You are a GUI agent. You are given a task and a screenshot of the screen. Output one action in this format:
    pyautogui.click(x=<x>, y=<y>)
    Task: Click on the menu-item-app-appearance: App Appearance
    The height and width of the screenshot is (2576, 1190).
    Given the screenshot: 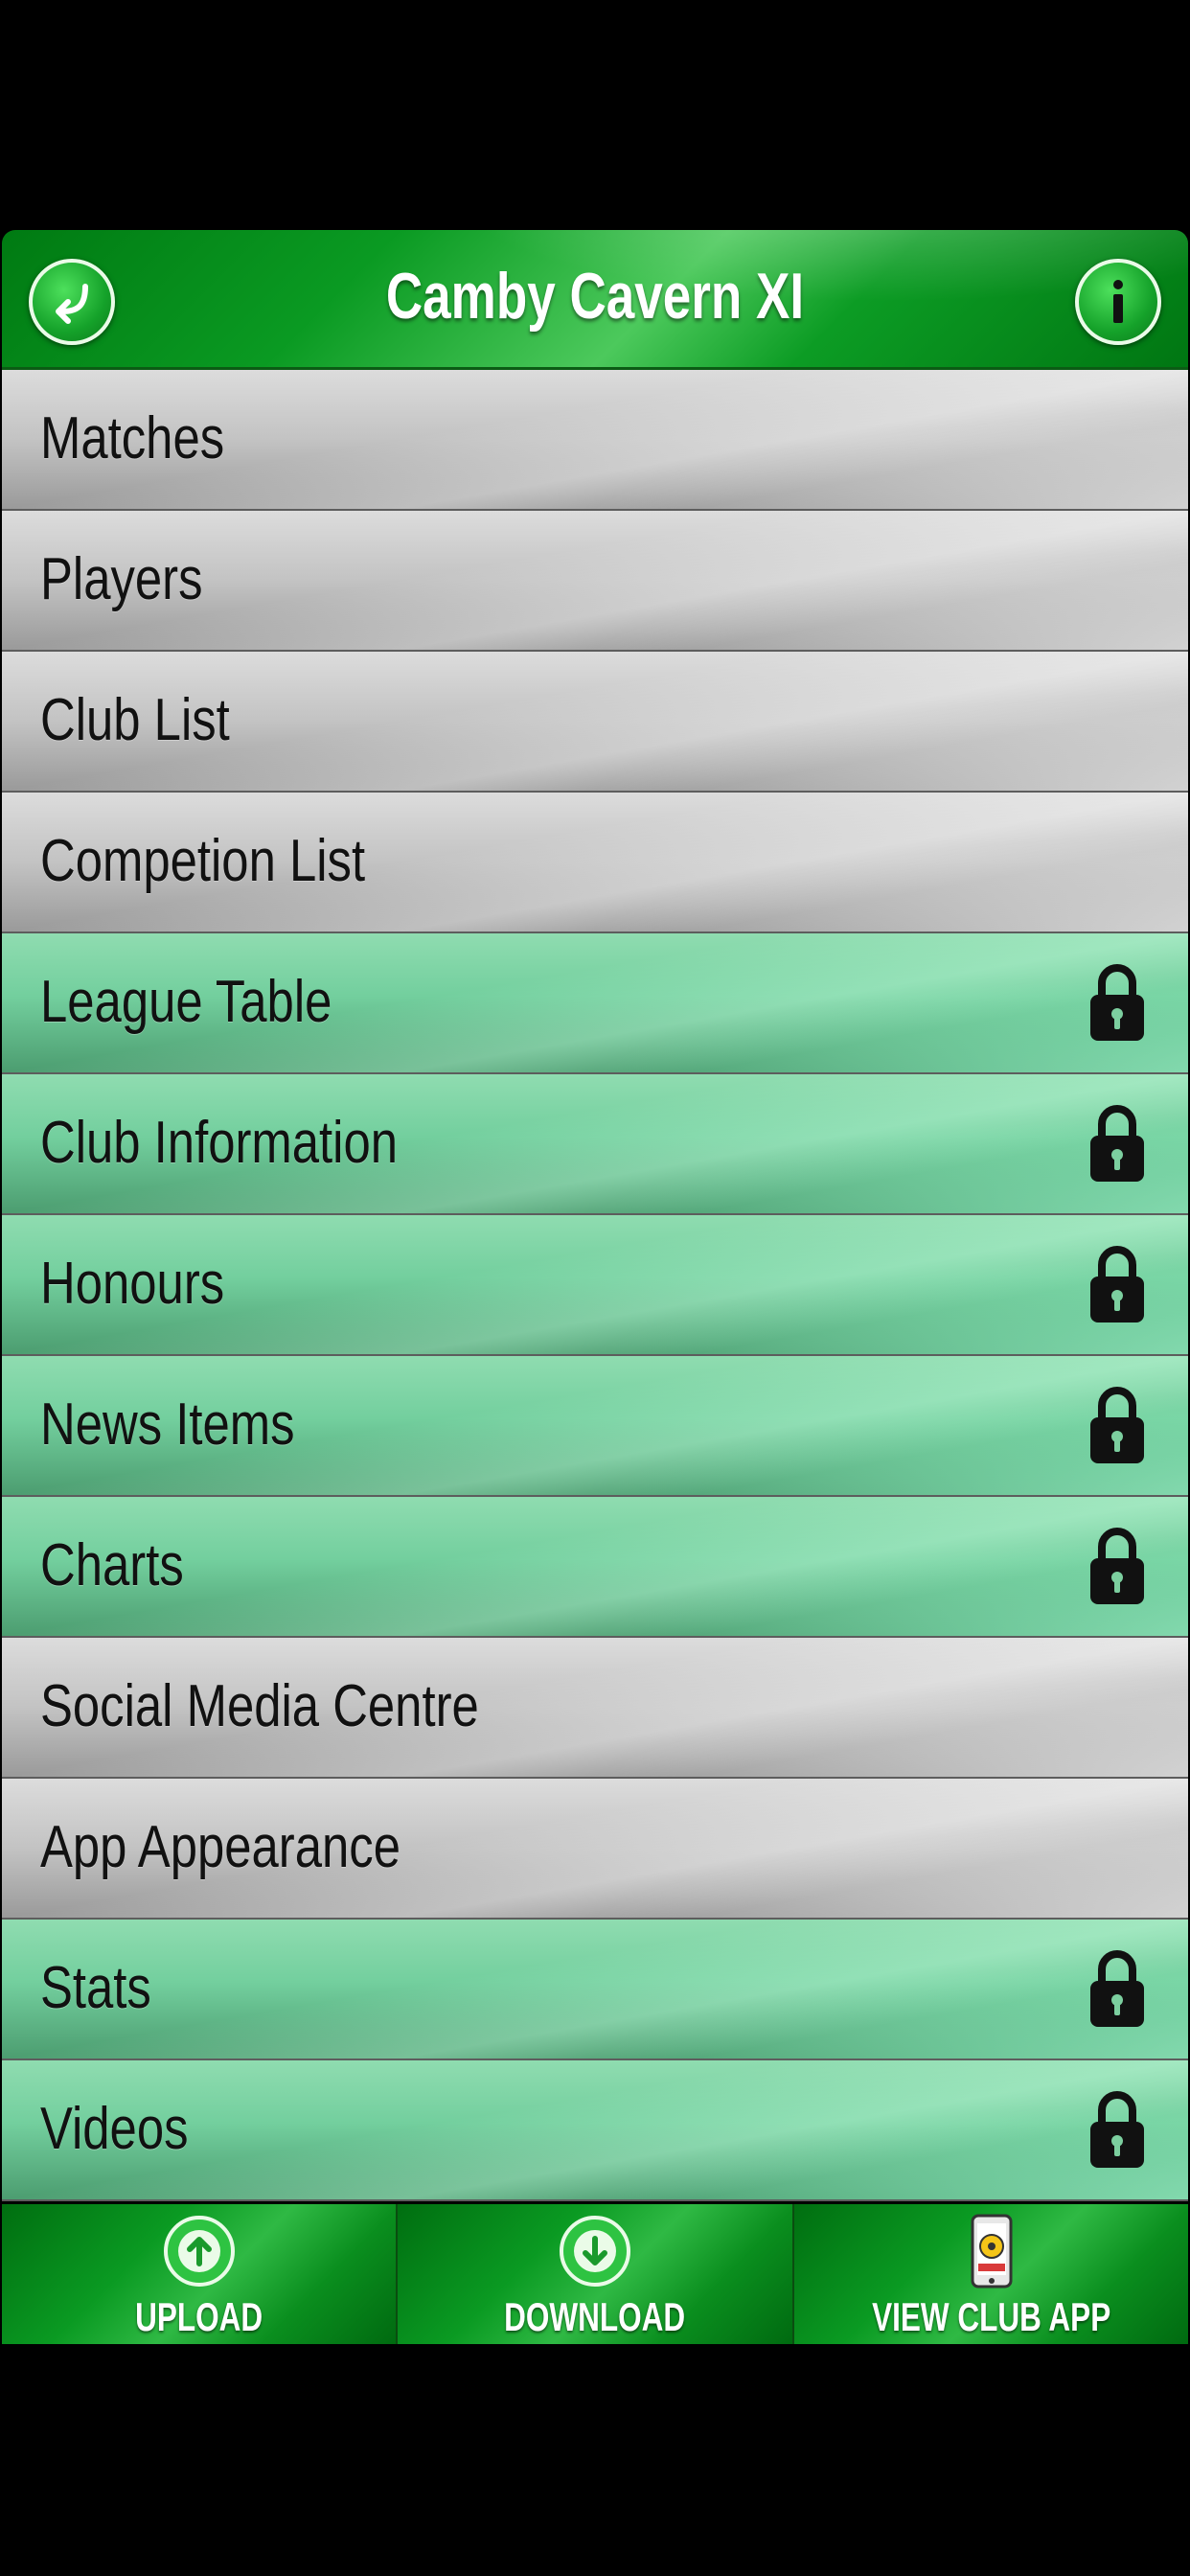 What is the action you would take?
    pyautogui.click(x=595, y=1849)
    